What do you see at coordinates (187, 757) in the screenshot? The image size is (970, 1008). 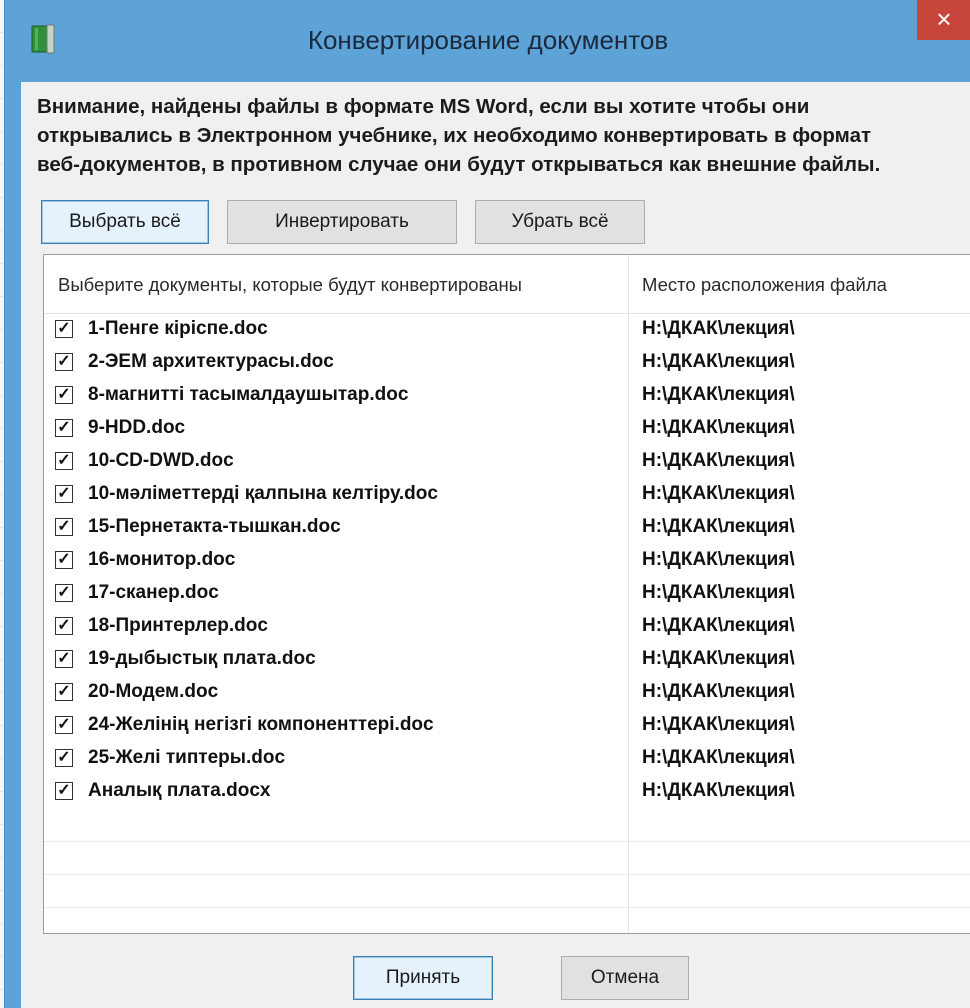 I see `file-name: 25-Желі типтеры.doc` at bounding box center [187, 757].